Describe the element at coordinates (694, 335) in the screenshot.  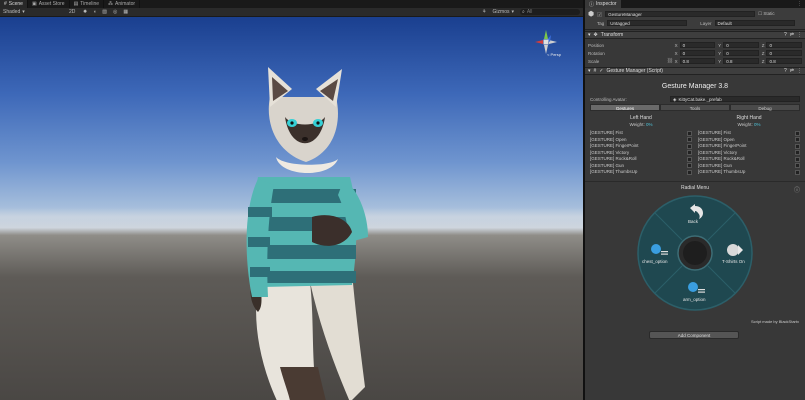
I see `add-component-button: Add Component` at that location.